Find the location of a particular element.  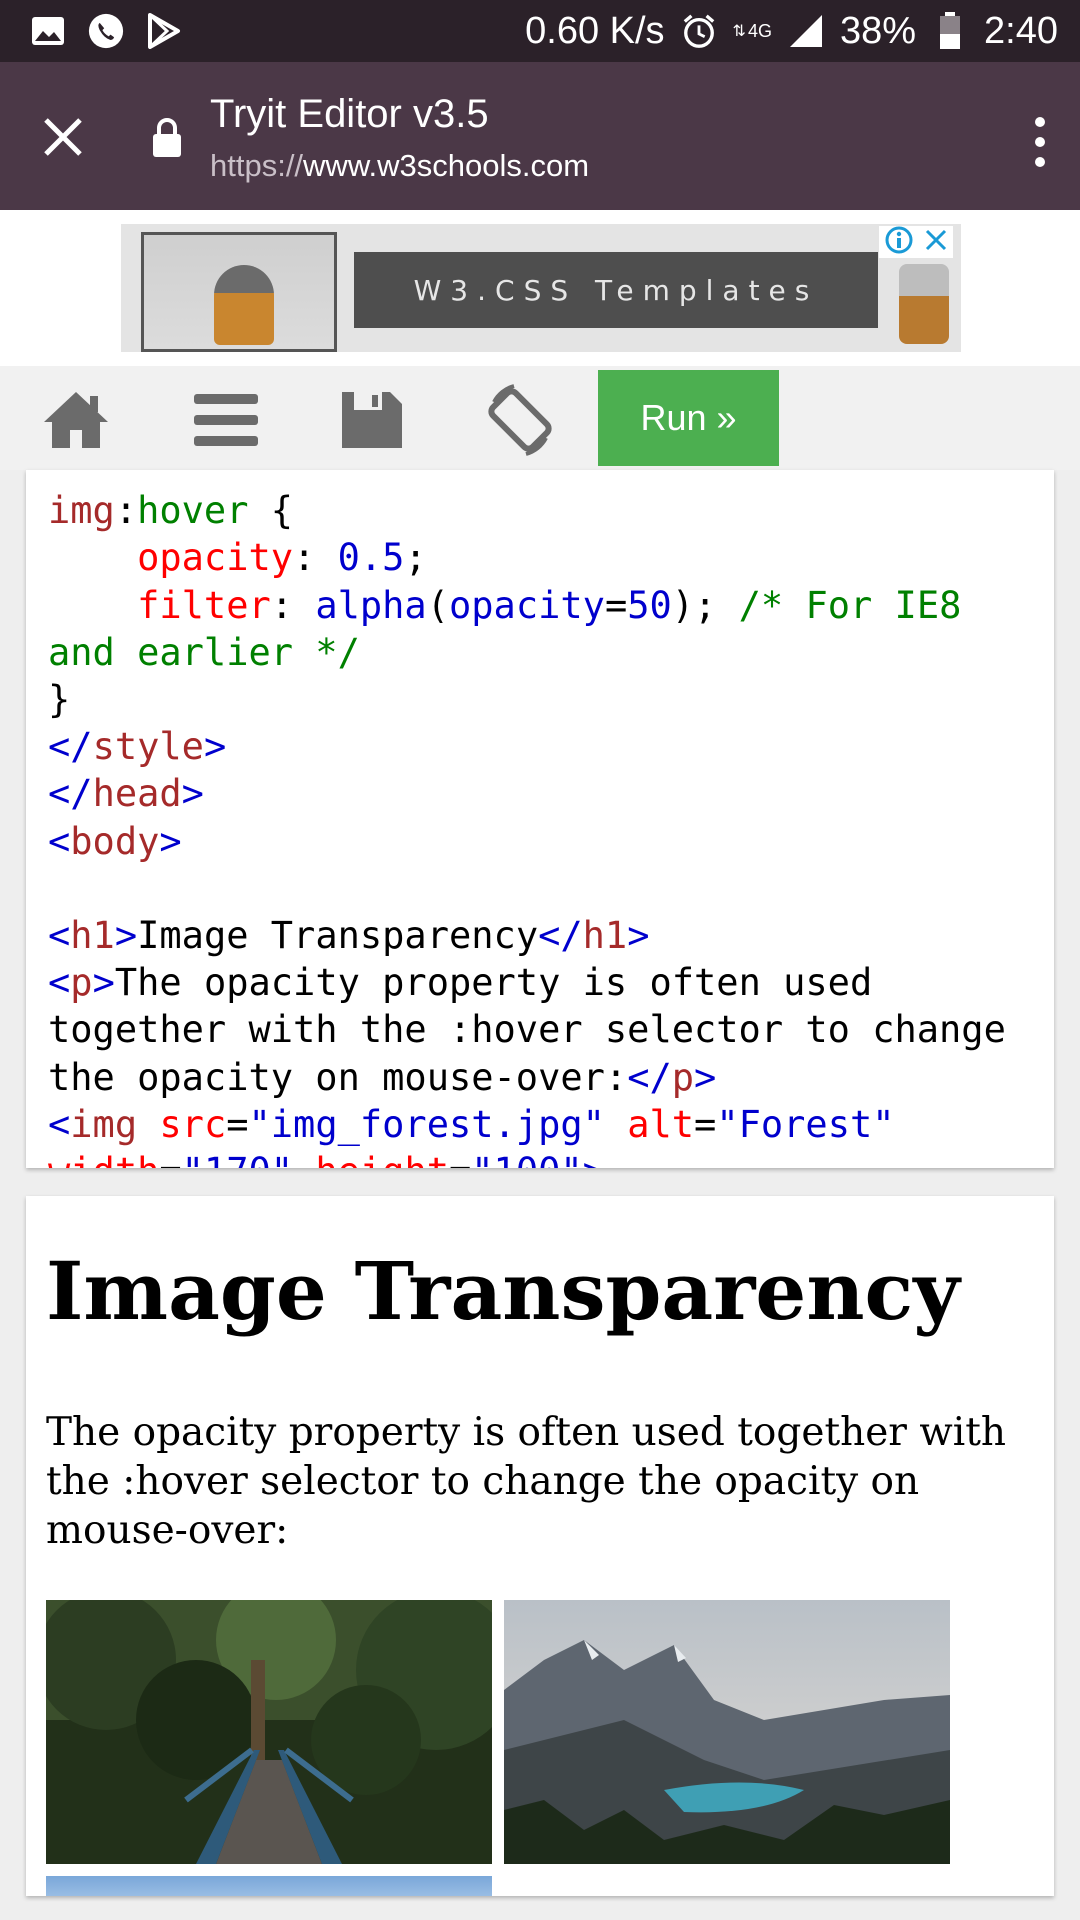

forest-image is located at coordinates (269, 1732).